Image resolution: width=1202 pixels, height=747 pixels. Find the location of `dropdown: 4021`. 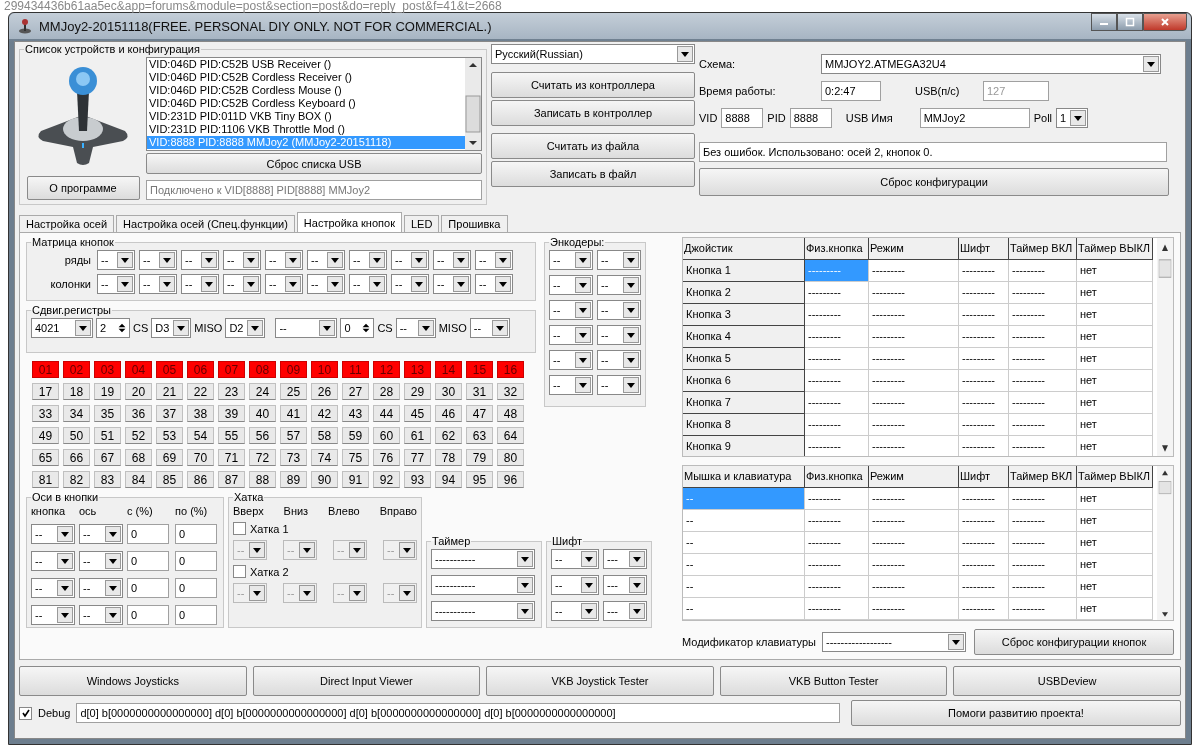

dropdown: 4021 is located at coordinates (62, 328).